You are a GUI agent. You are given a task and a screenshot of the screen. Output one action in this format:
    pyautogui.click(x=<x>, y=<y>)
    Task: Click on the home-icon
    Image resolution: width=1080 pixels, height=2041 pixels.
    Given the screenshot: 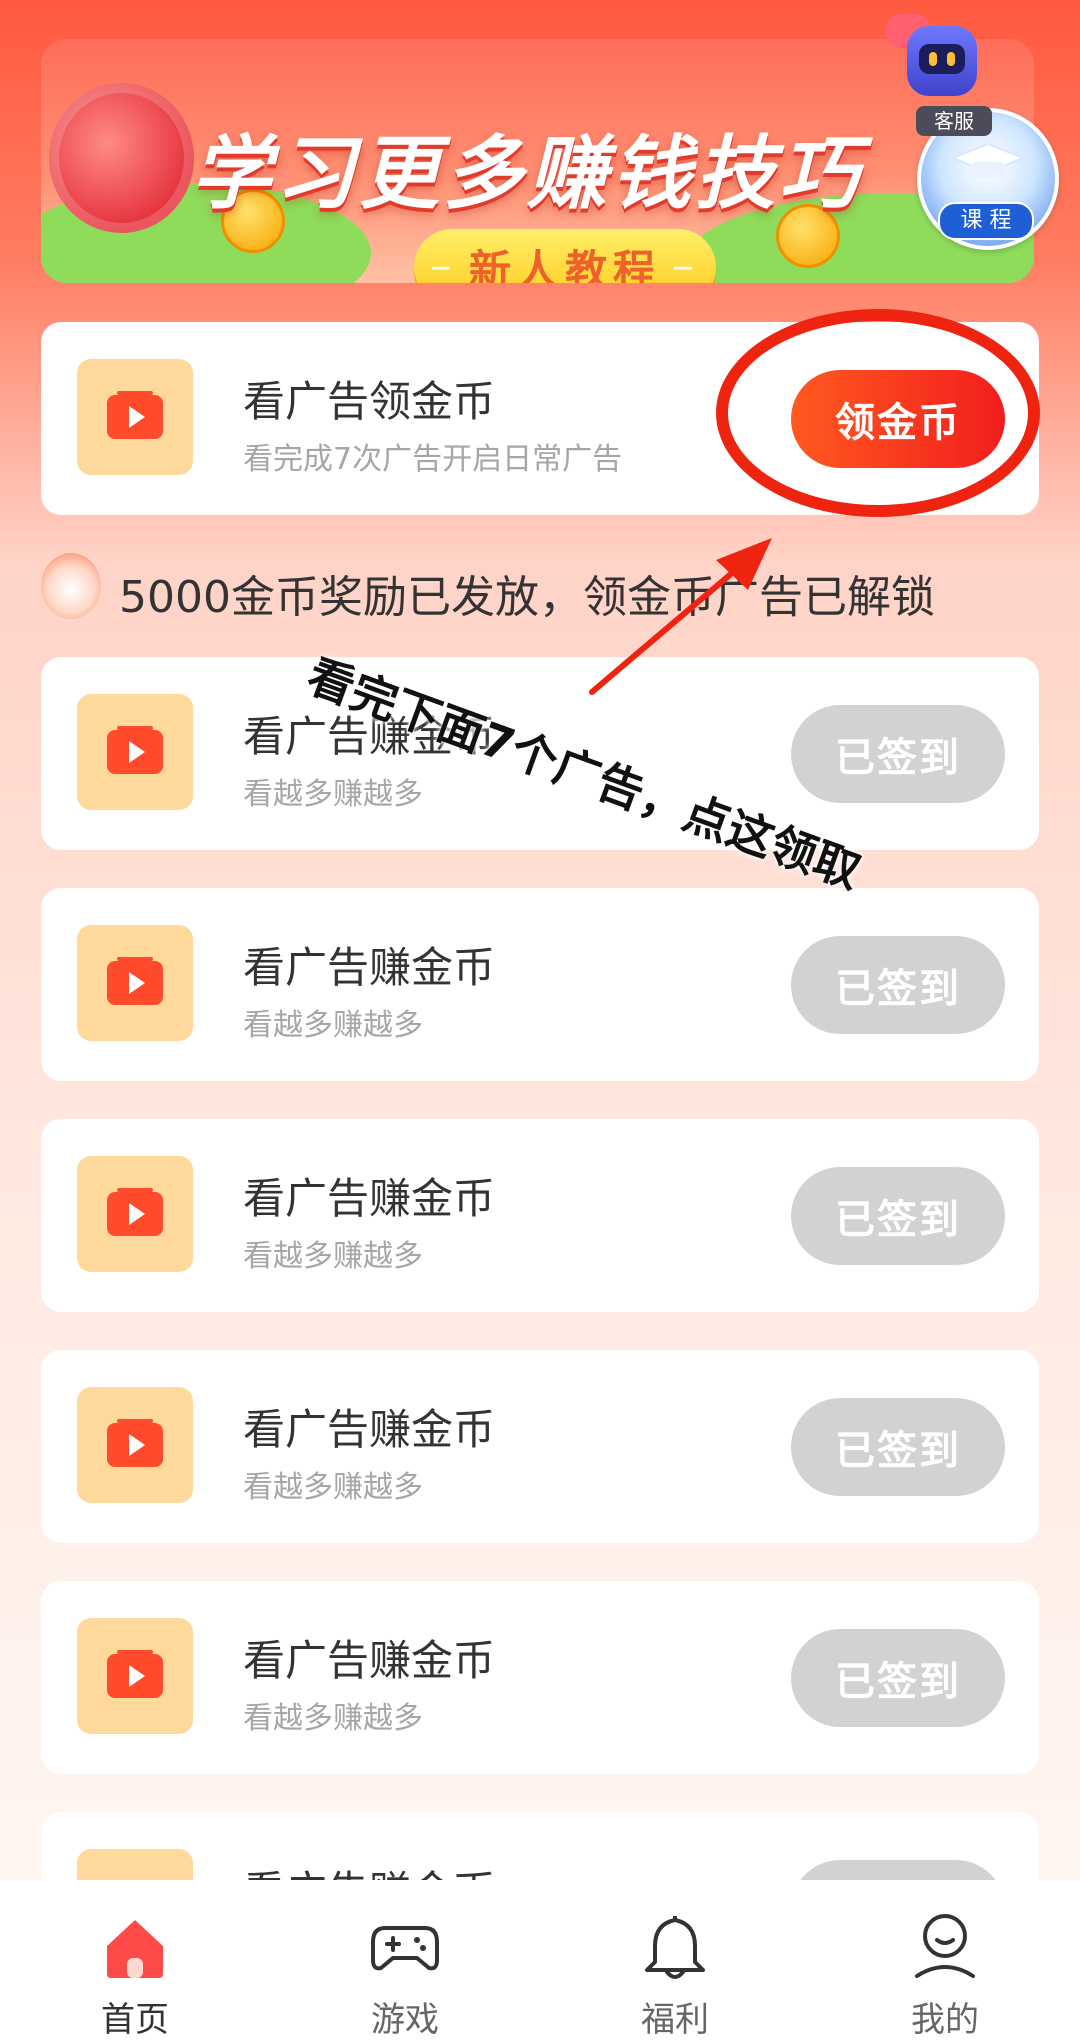 What is the action you would take?
    pyautogui.click(x=135, y=1946)
    